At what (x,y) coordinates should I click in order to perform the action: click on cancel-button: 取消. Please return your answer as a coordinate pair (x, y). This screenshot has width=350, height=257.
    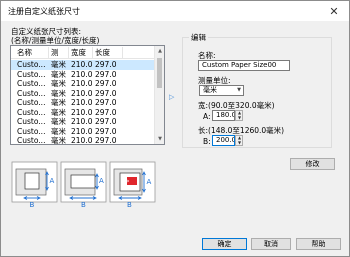
    Looking at the image, I should click on (271, 244).